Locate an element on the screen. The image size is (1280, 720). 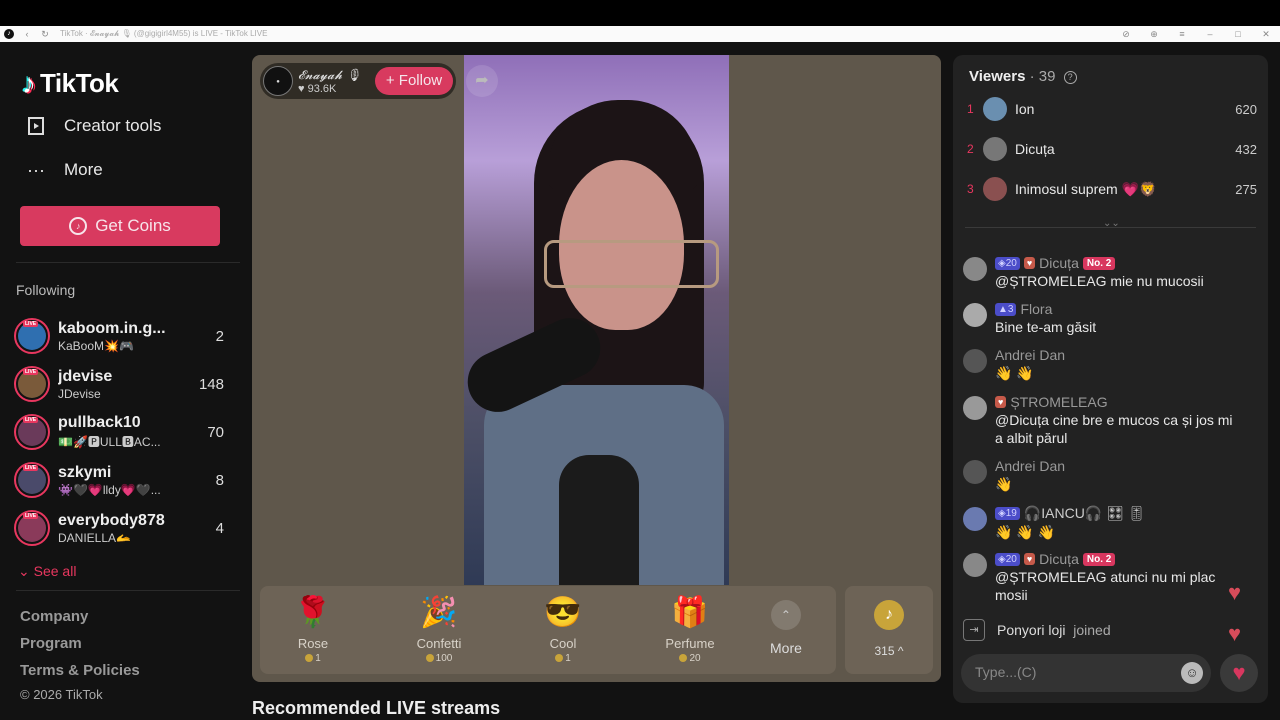
back-icon: ‹ is located at coordinates (27, 34).